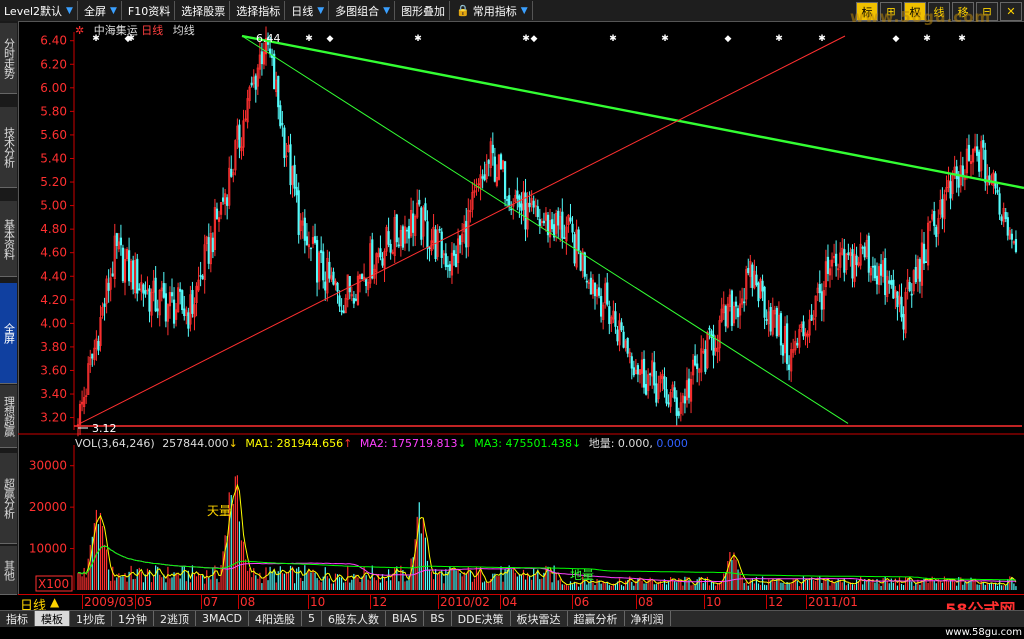  What do you see at coordinates (91, 618) in the screenshot?
I see `footer-tab-2: 1抄底` at bounding box center [91, 618].